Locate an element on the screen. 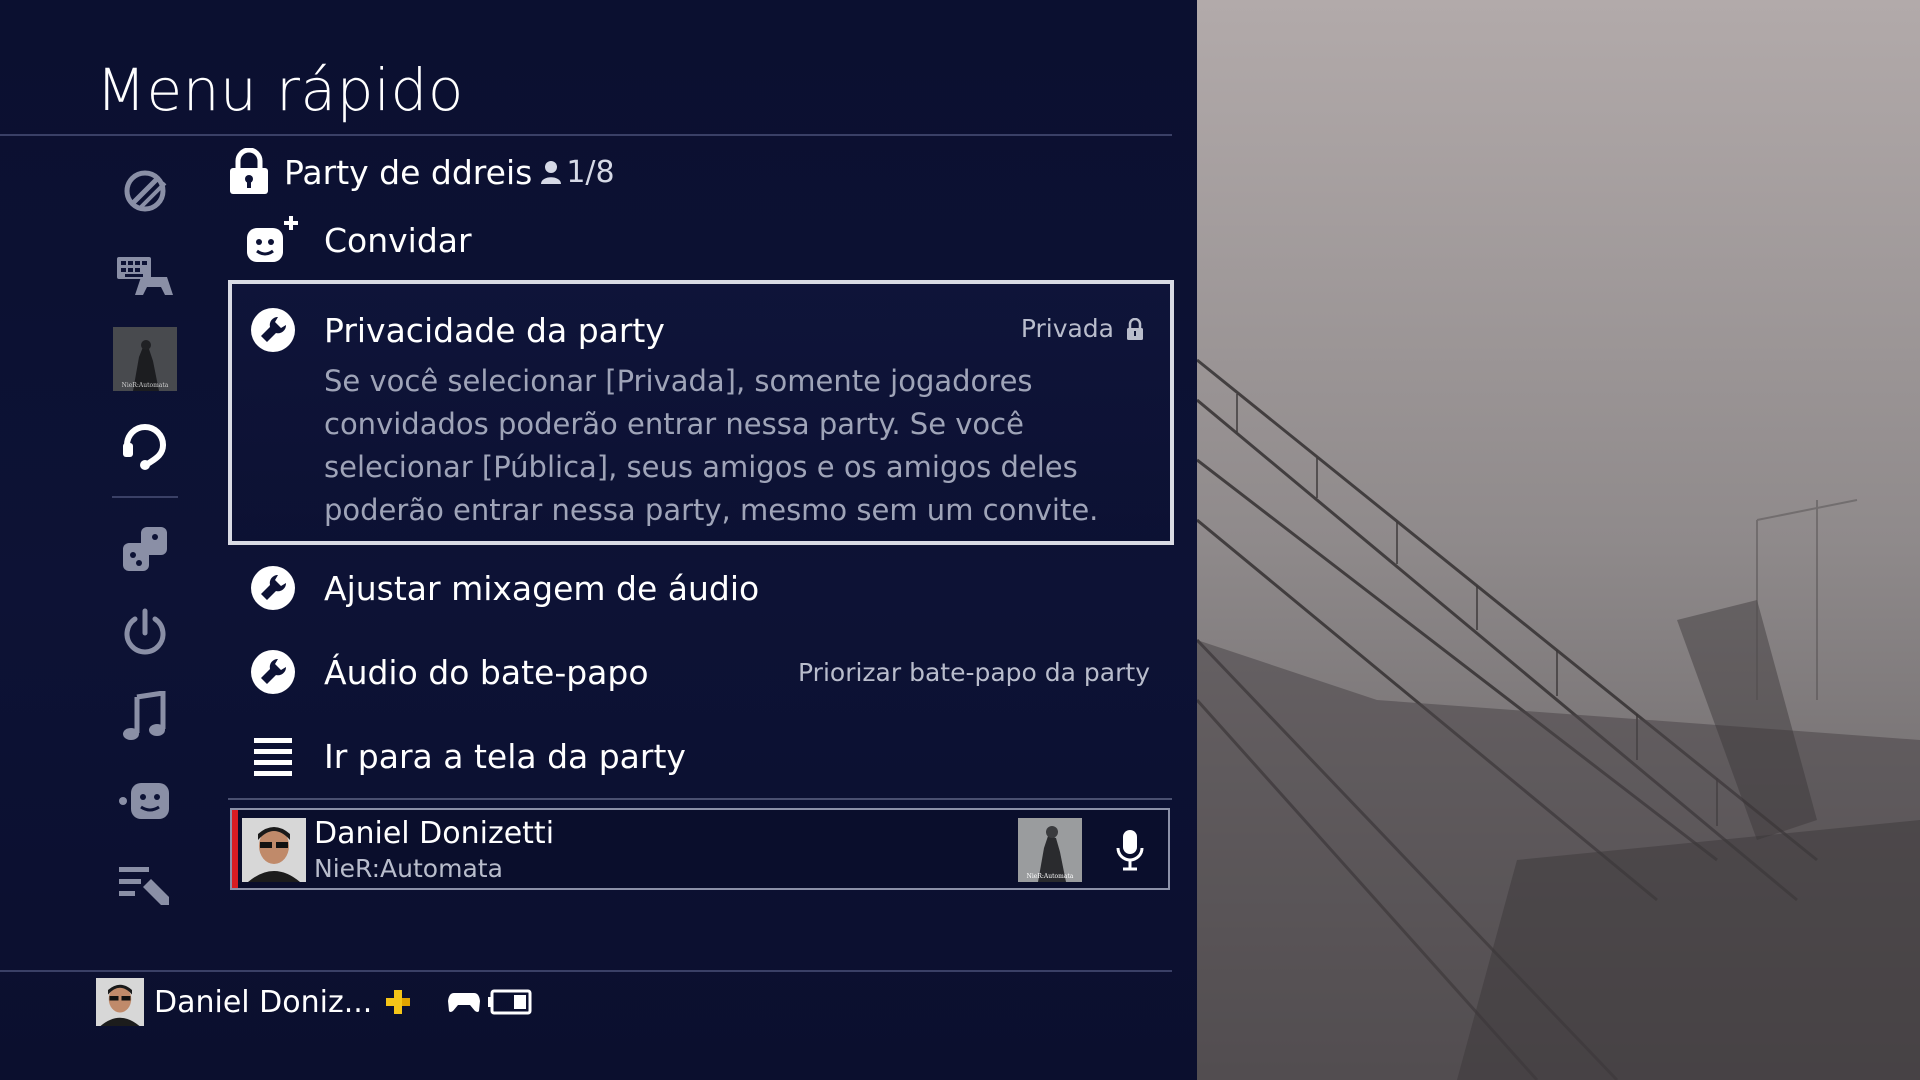  member-game: NieR:Automata is located at coordinates (408, 868).